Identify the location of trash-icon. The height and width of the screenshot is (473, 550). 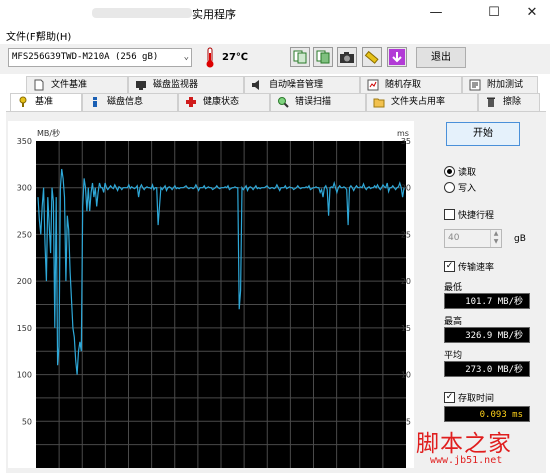
(491, 102).